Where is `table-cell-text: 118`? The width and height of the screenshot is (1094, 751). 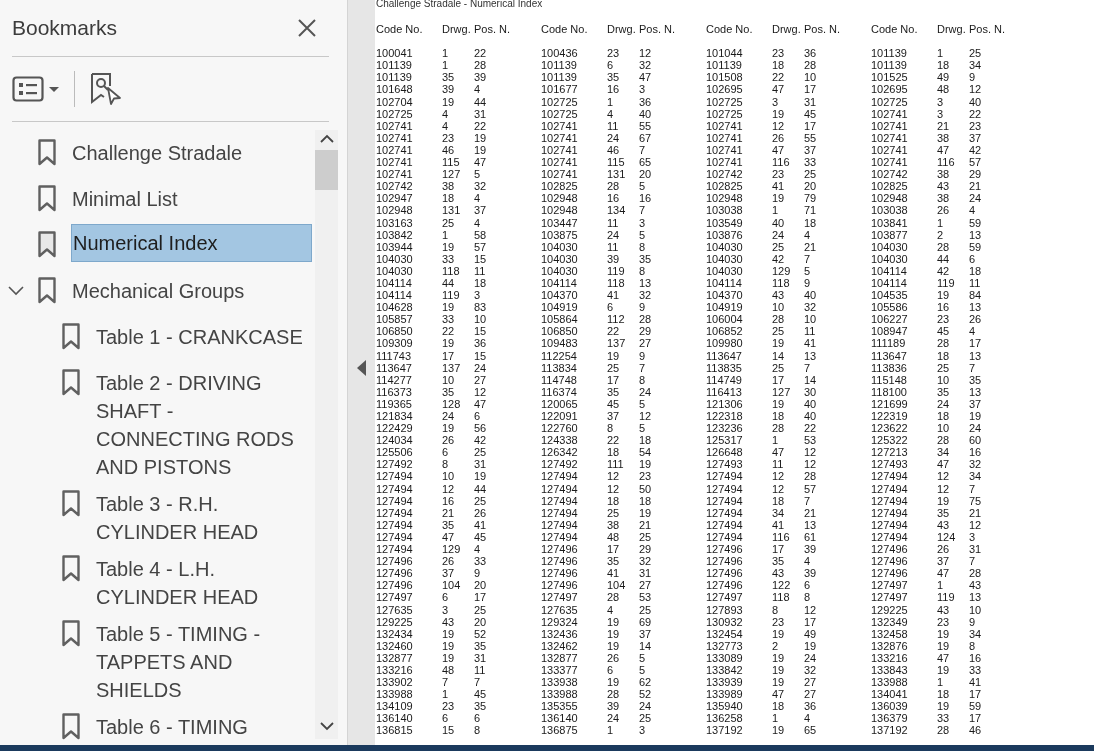 table-cell-text: 118 is located at coordinates (781, 597).